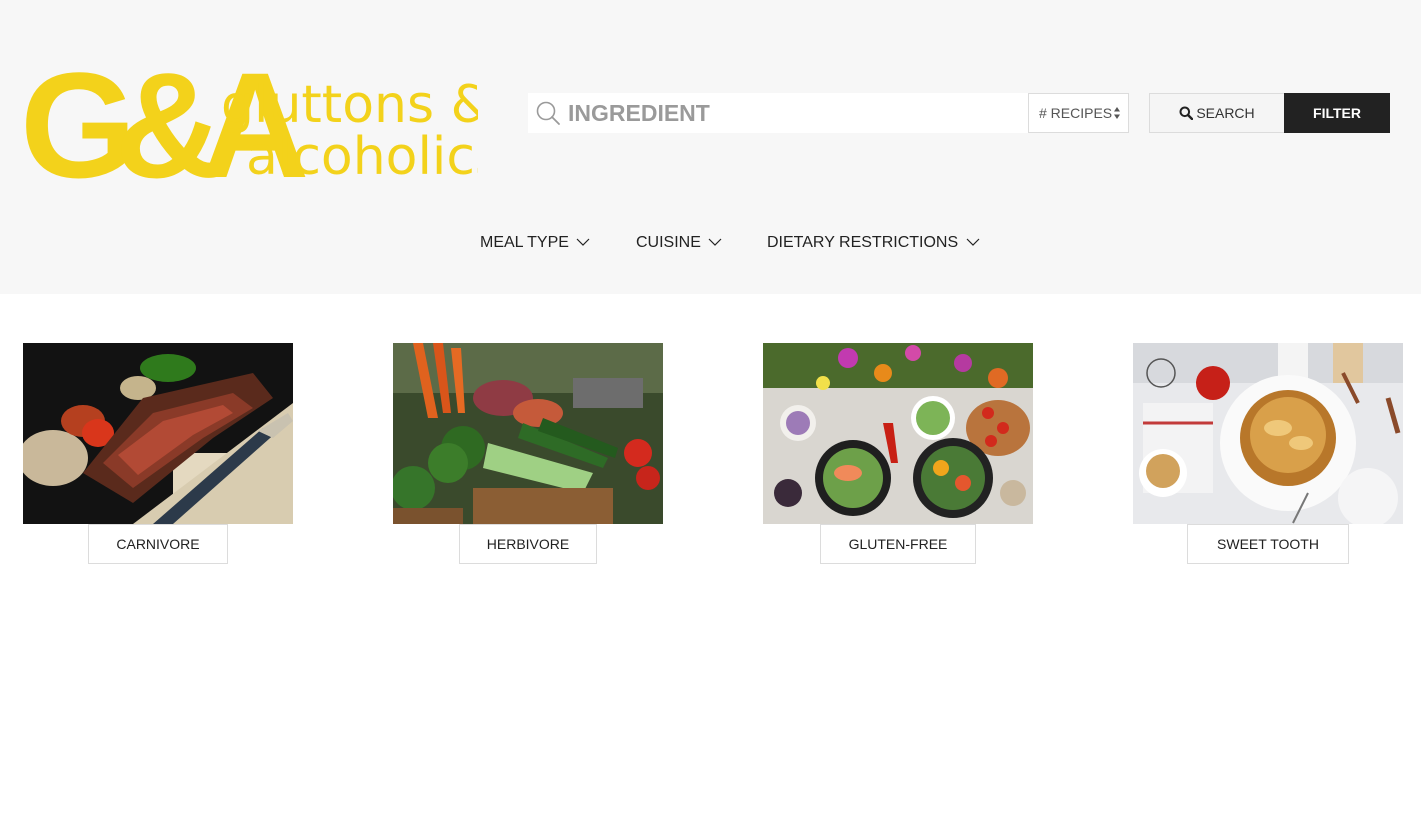 This screenshot has height=826, width=1421. I want to click on vegetables-photo, so click(528, 433).